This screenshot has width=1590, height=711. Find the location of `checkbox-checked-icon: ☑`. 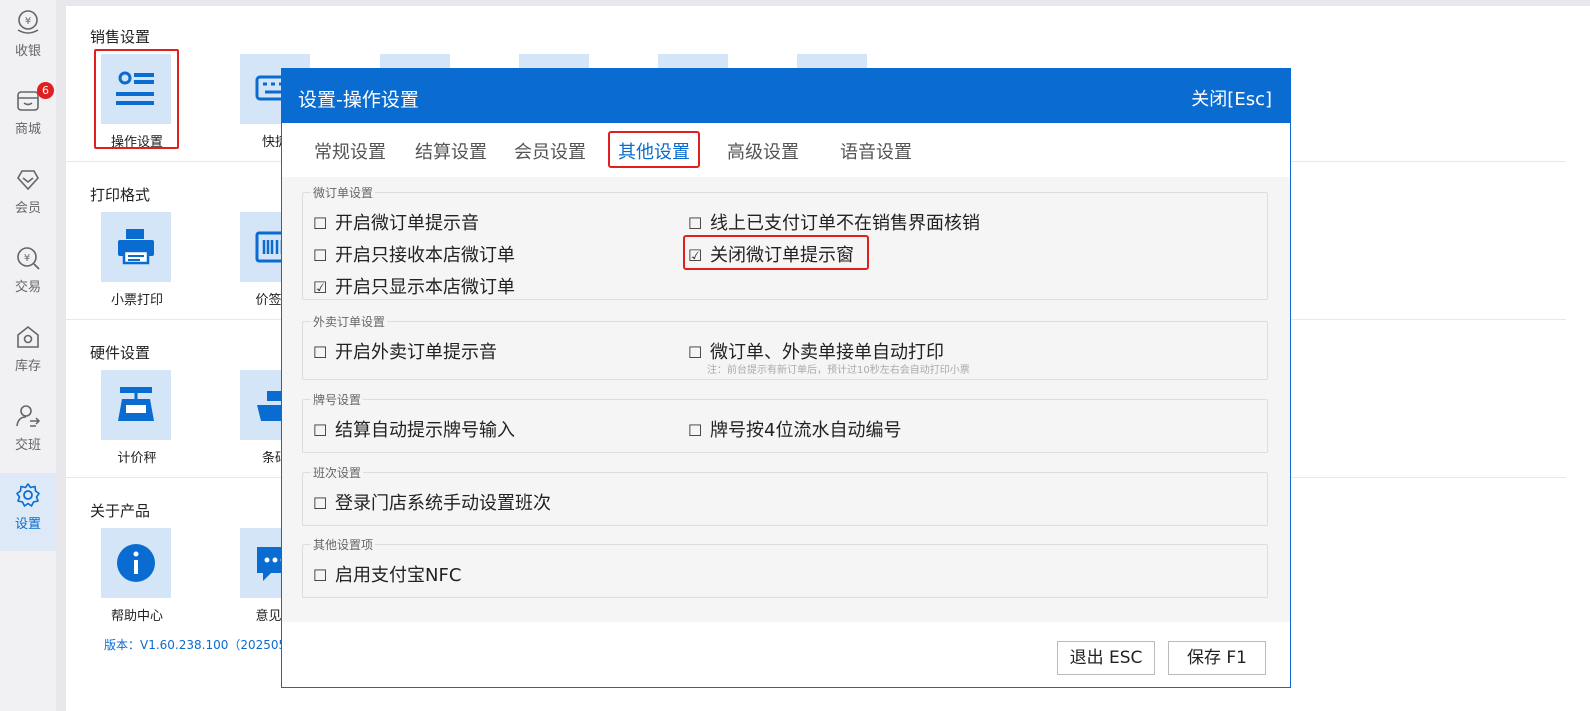

checkbox-checked-icon: ☑ is located at coordinates (320, 287).